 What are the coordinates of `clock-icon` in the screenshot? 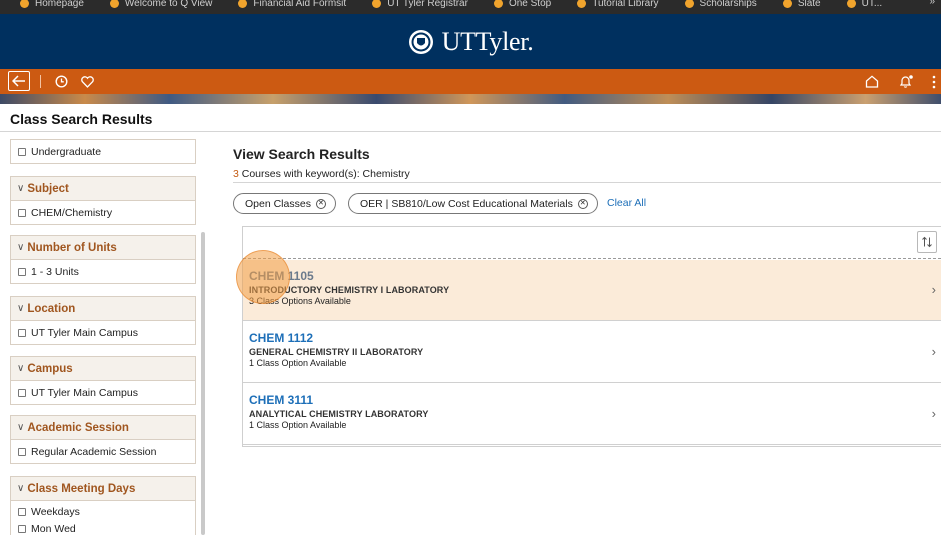 It's located at (61, 81).